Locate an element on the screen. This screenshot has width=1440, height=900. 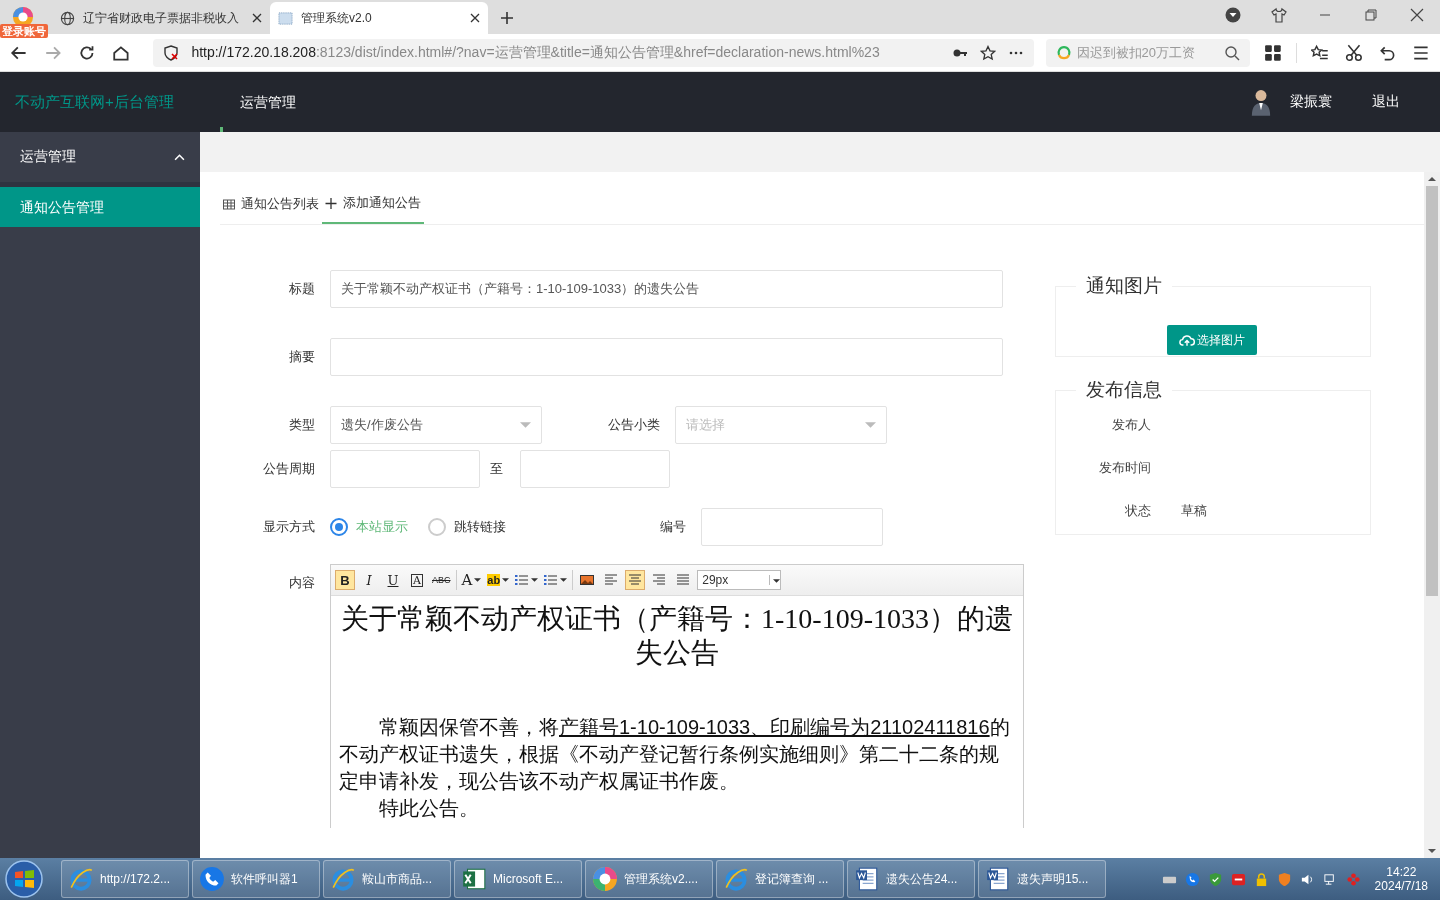
number-field is located at coordinates (792, 527).